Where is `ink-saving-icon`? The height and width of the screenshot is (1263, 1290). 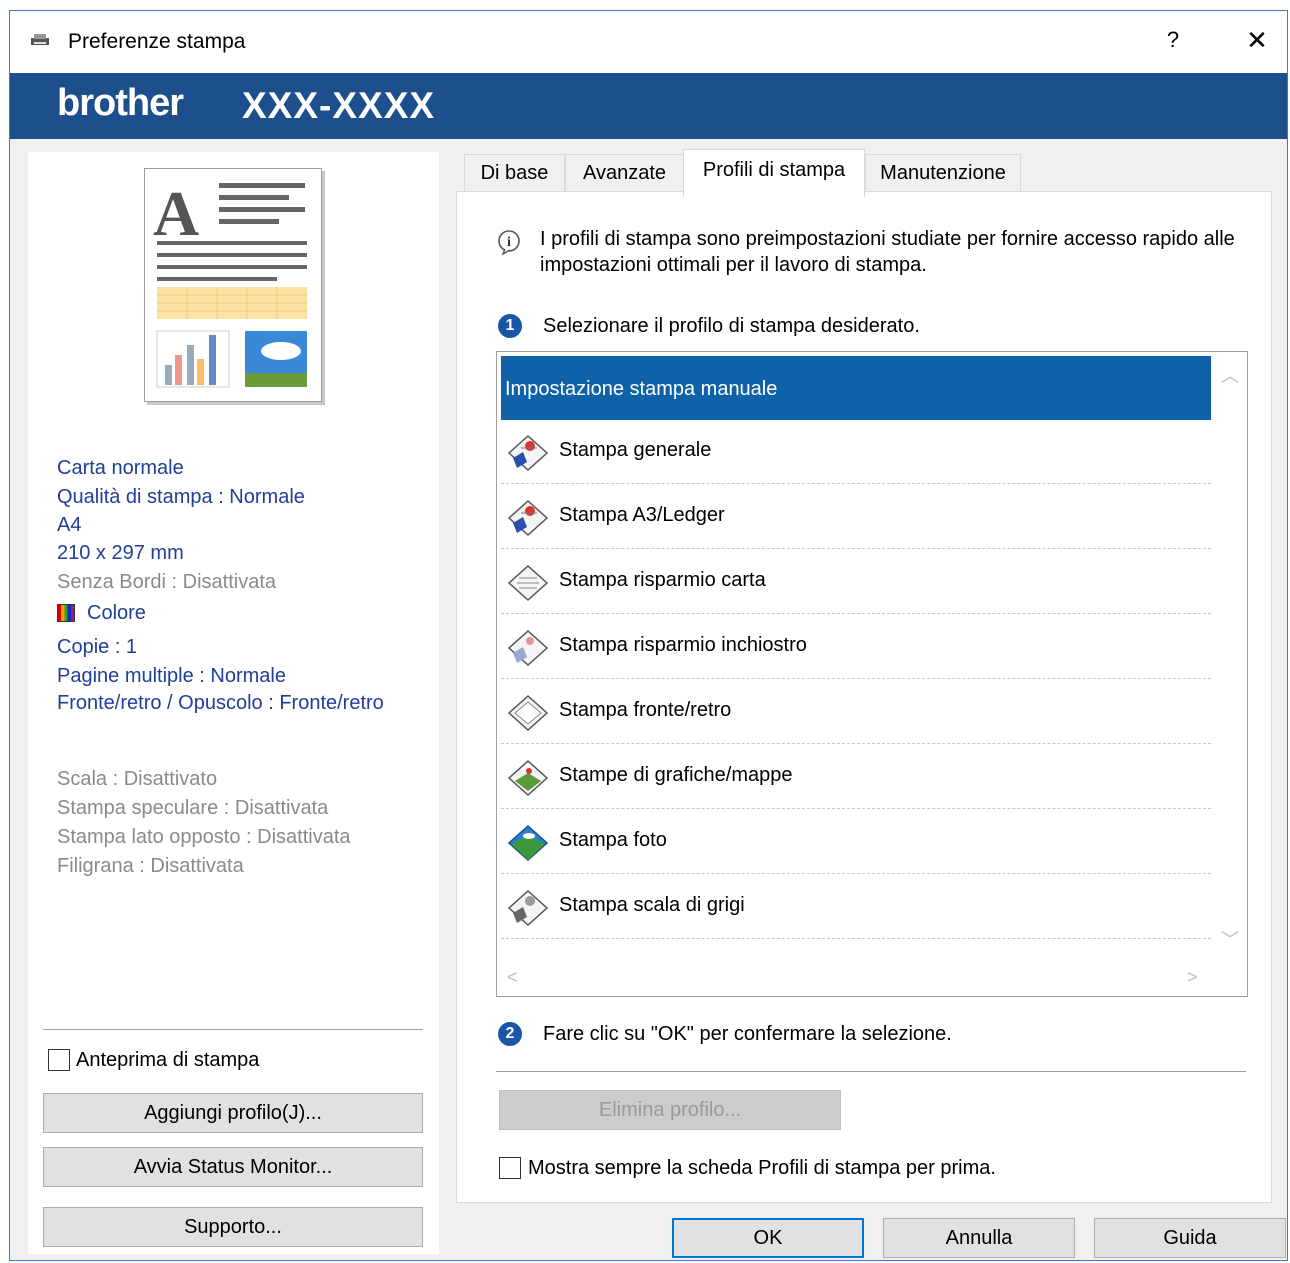 ink-saving-icon is located at coordinates (528, 648).